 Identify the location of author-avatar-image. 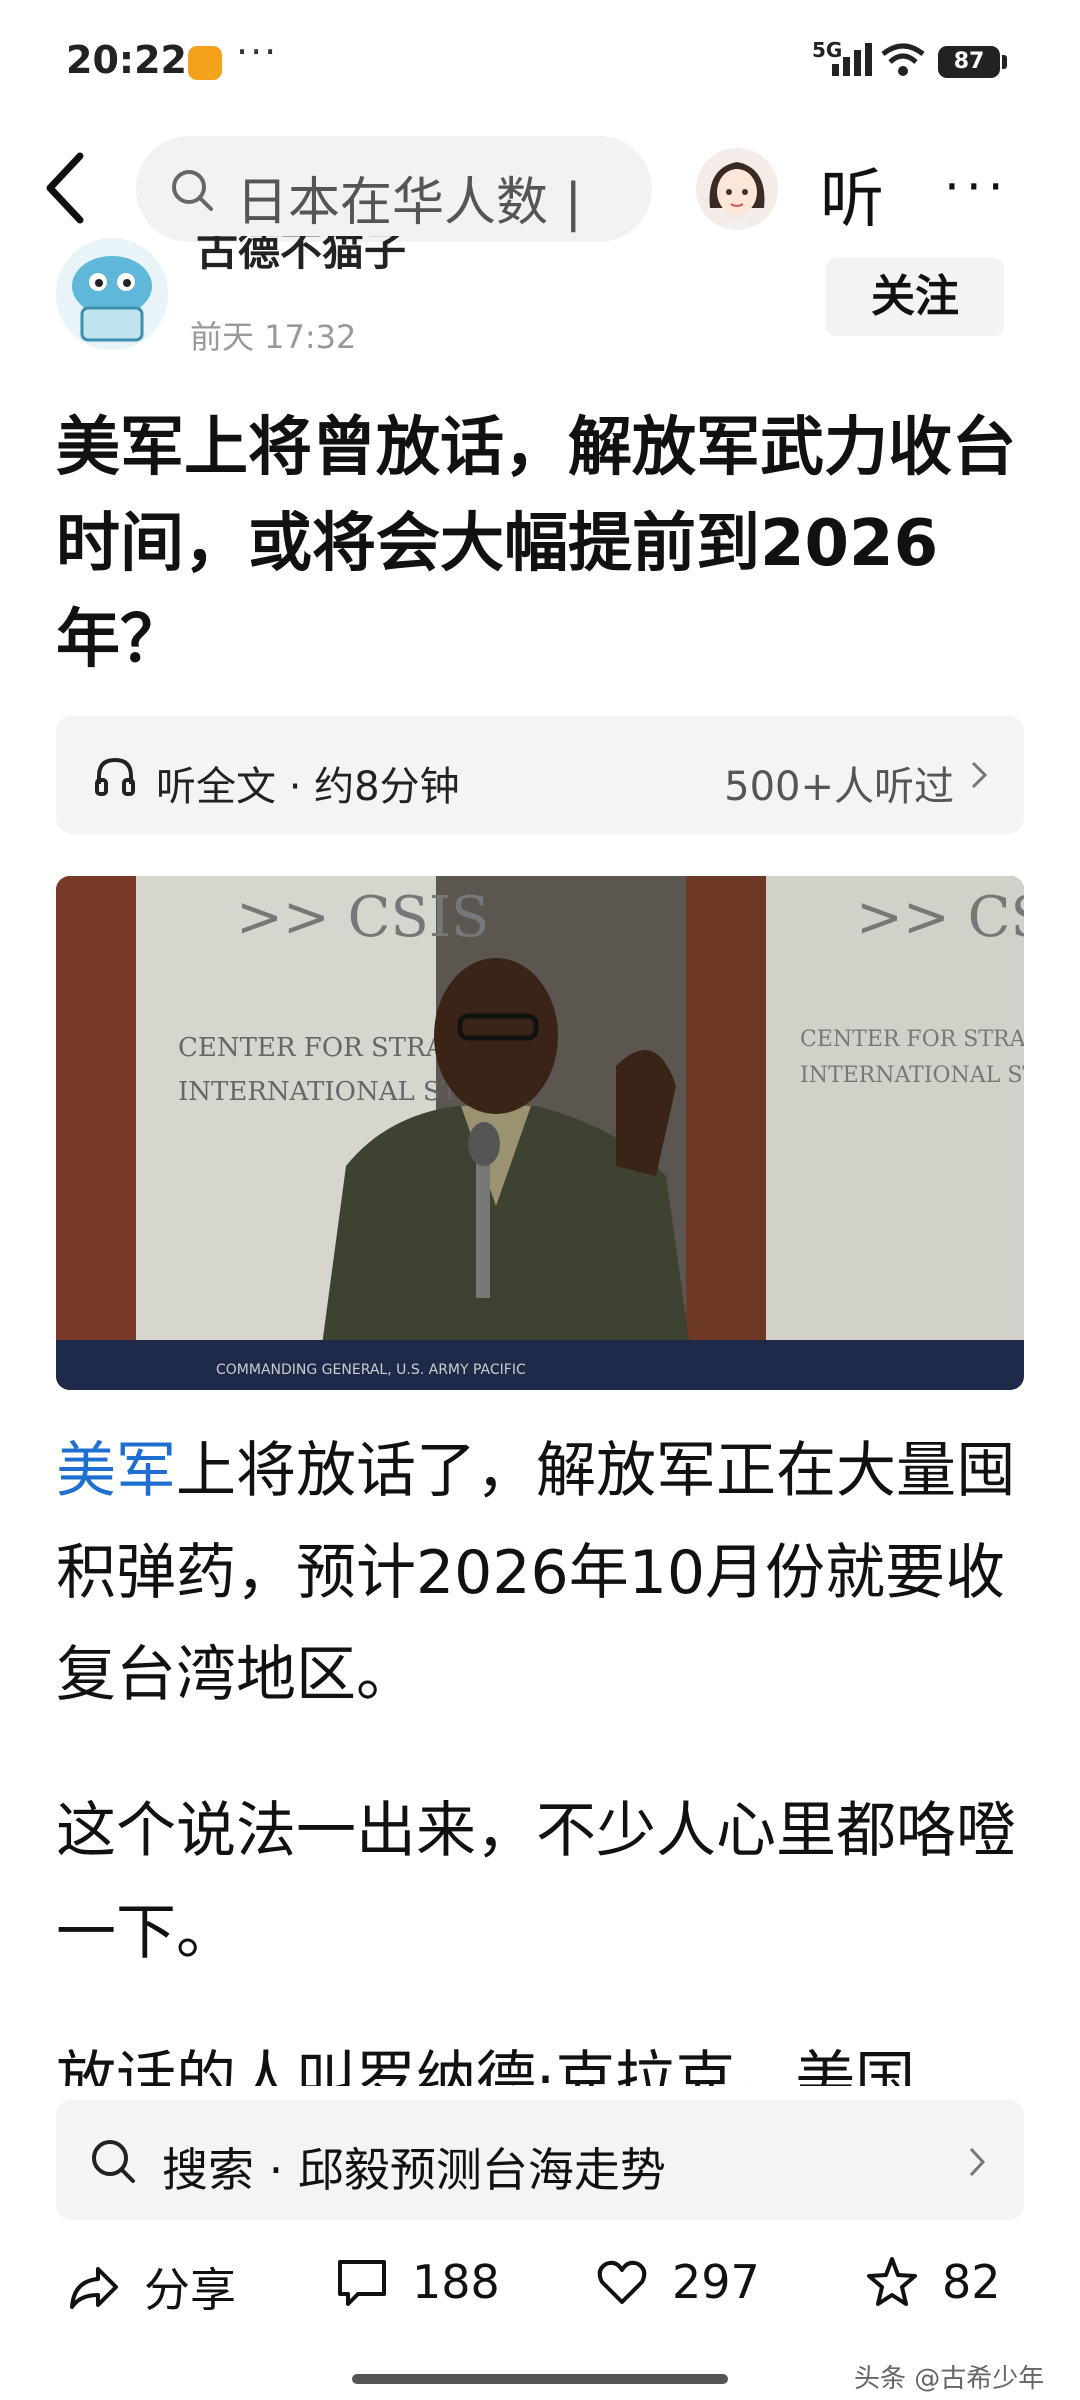
(112, 294).